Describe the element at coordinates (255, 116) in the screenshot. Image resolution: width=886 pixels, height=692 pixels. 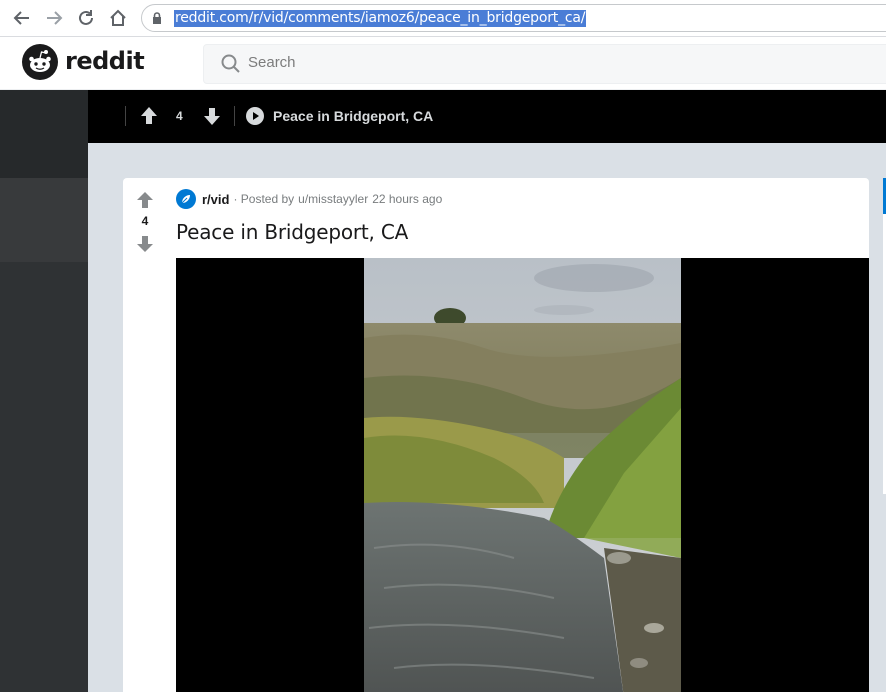
I see `play-icon` at that location.